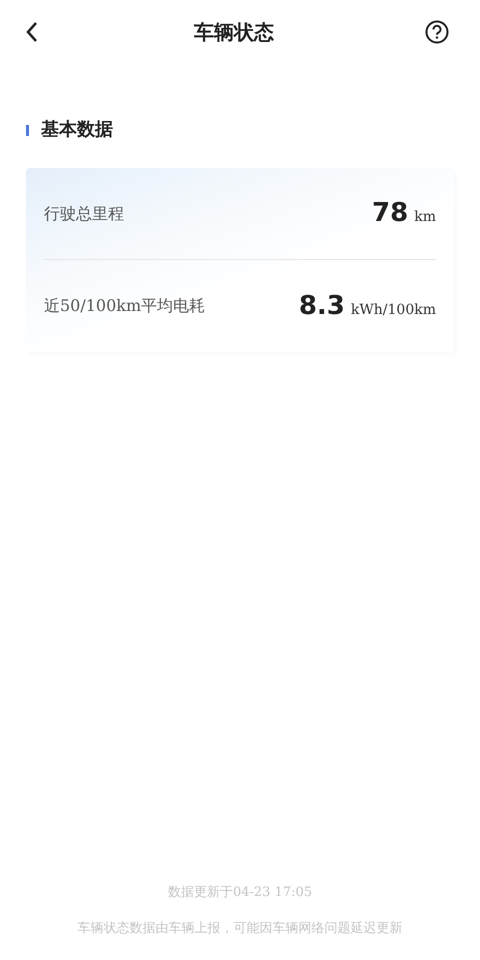  I want to click on metric-label: 近50/100km平均电耗, so click(125, 306).